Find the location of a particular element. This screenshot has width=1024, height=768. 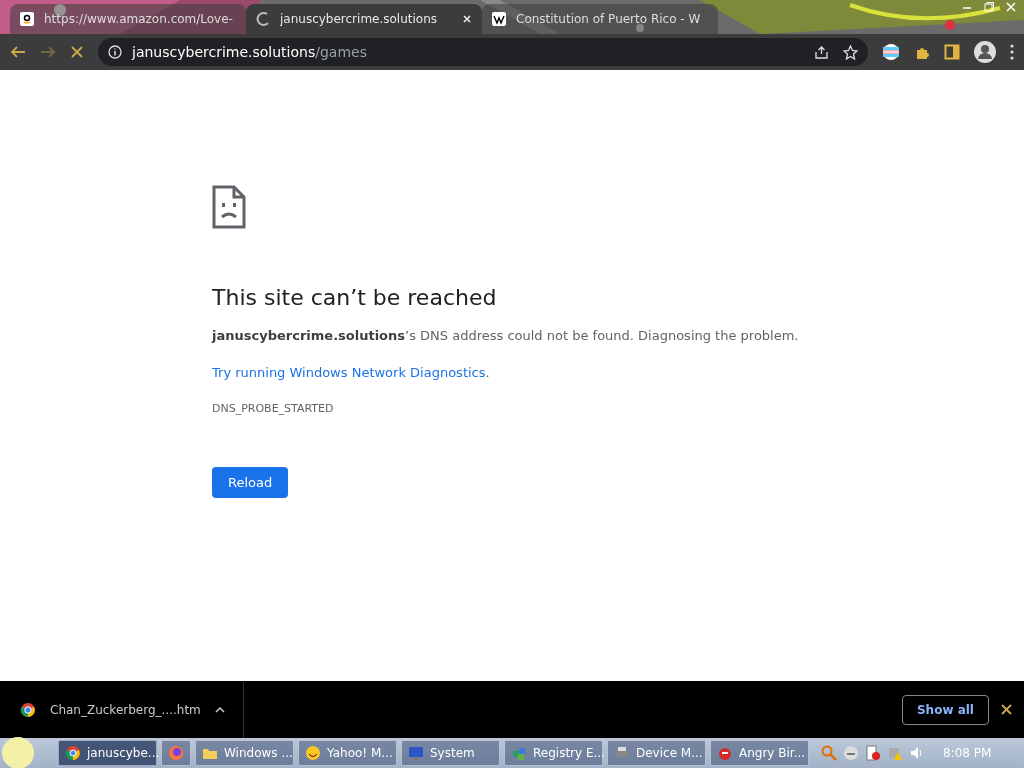

status-icon is located at coordinates (851, 753).